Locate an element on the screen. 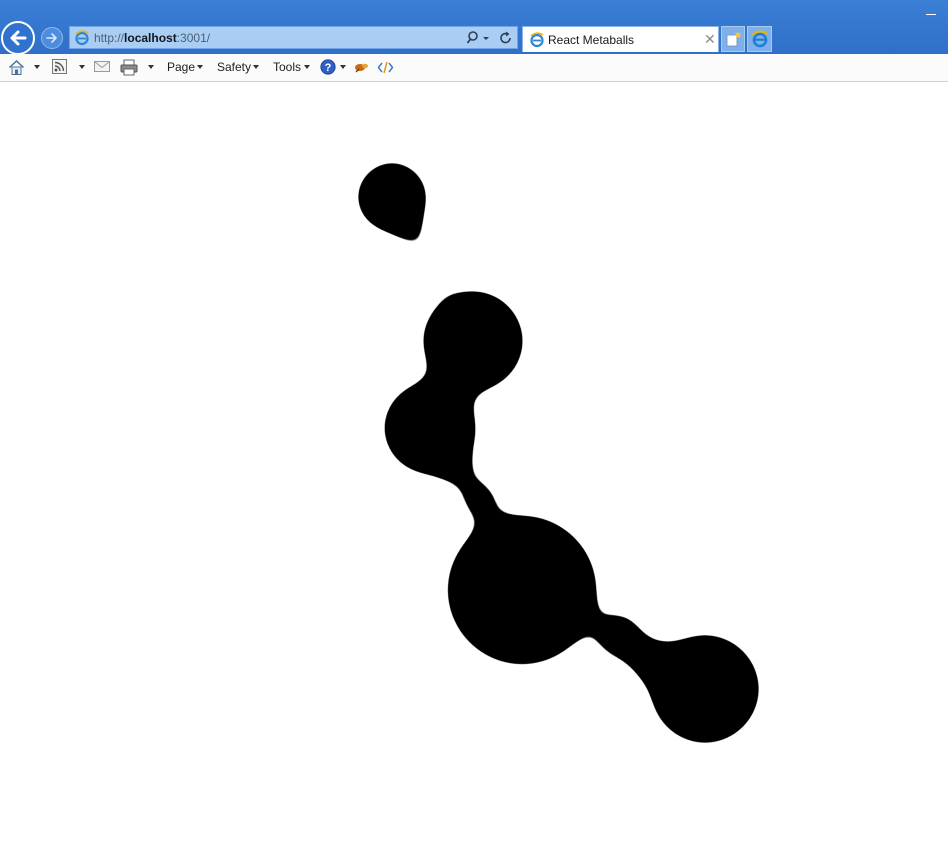  forward-button is located at coordinates (52, 38).